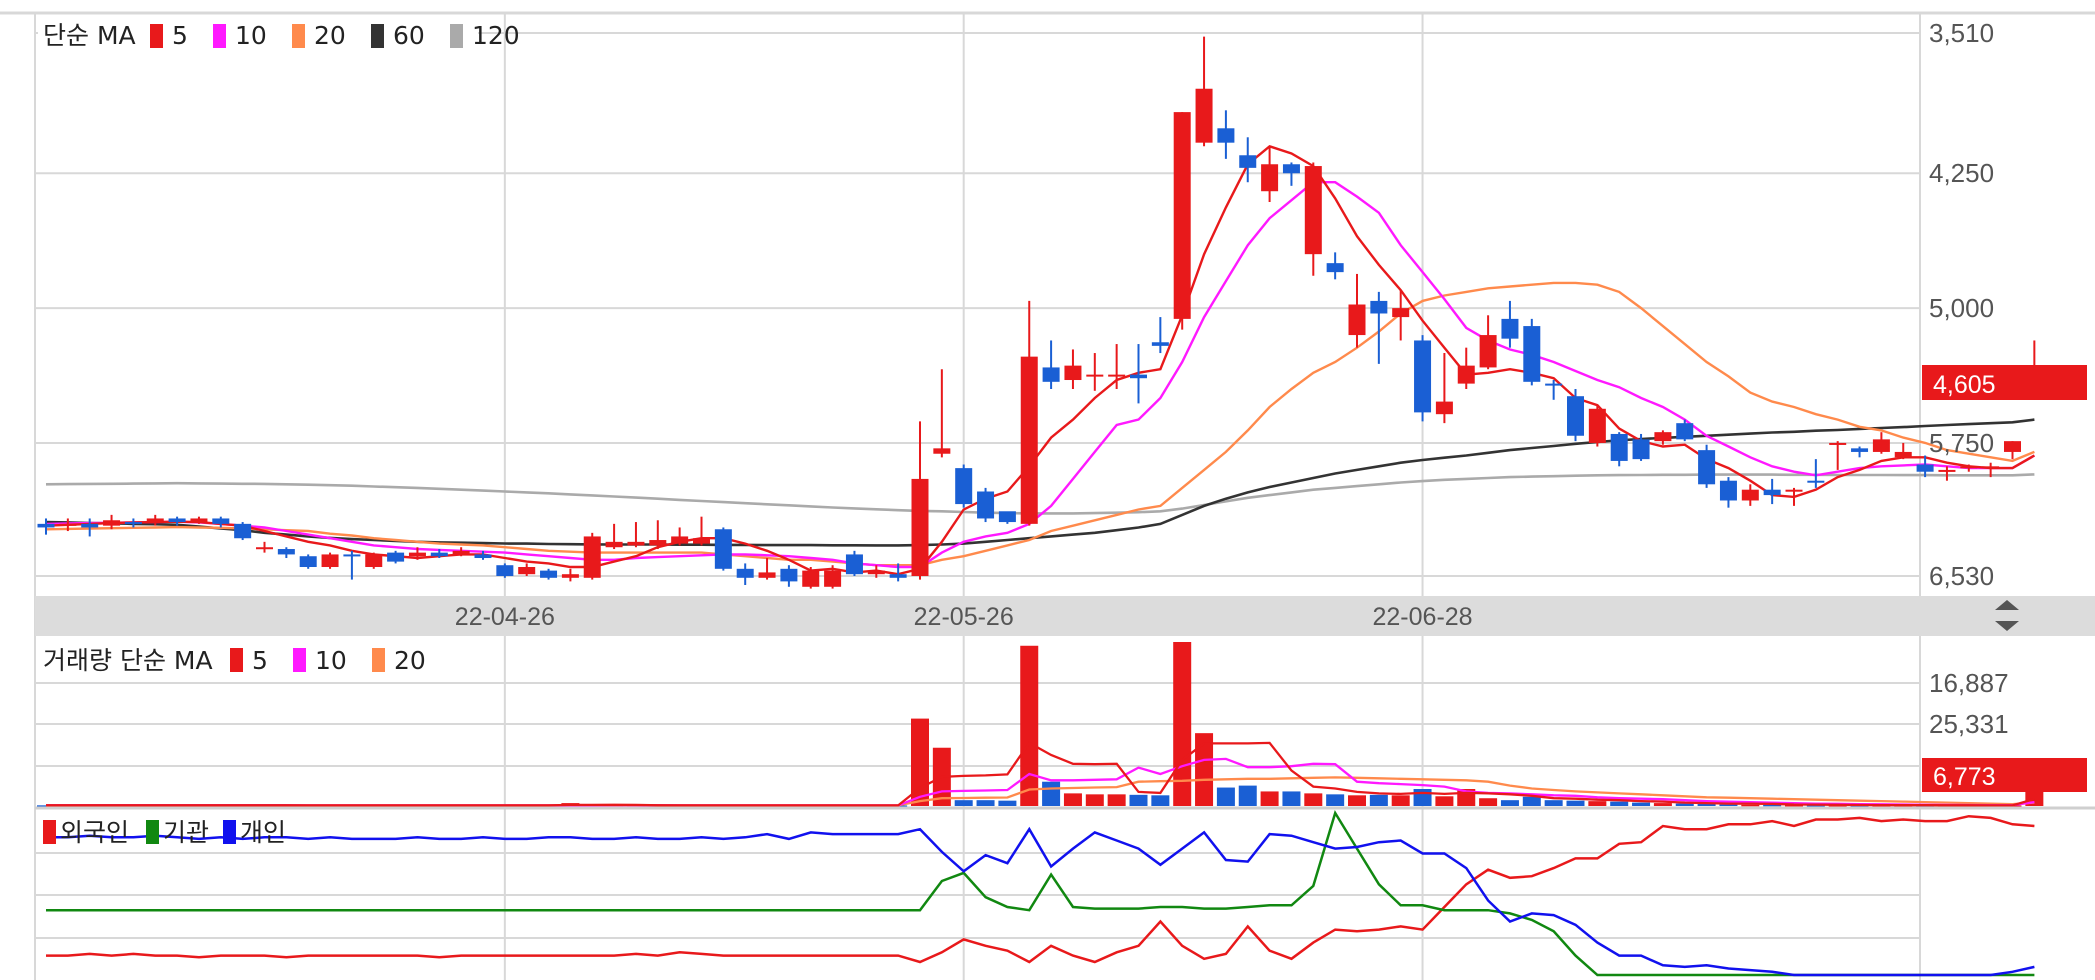 Image resolution: width=2095 pixels, height=980 pixels. What do you see at coordinates (328, 660) in the screenshot?
I see `volume-legend-items: 5 10 20` at bounding box center [328, 660].